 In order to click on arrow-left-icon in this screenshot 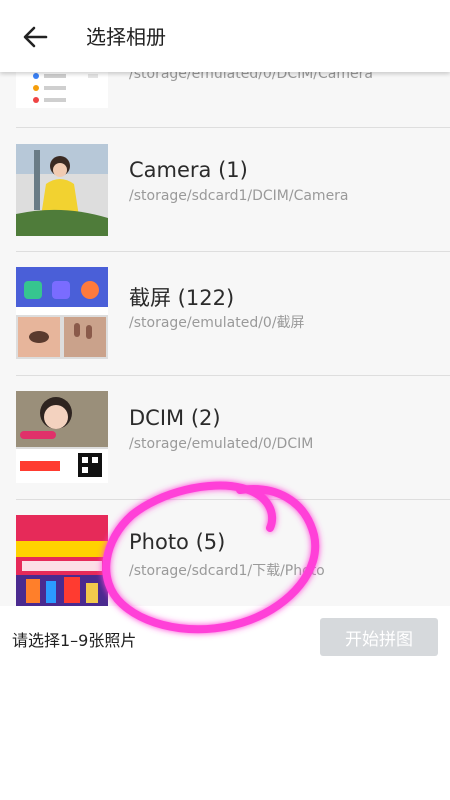, I will do `click(35, 37)`.